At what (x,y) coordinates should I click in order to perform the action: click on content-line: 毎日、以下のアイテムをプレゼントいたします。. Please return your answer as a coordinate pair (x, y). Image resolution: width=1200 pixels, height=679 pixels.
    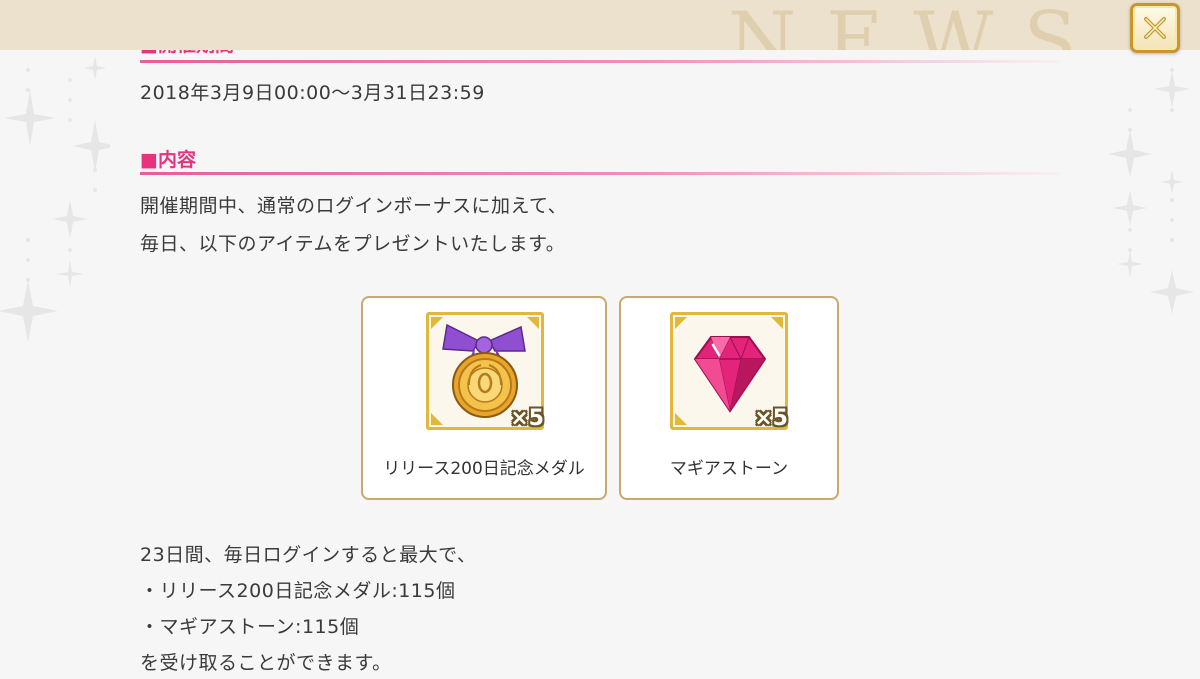
    Looking at the image, I should click on (353, 244).